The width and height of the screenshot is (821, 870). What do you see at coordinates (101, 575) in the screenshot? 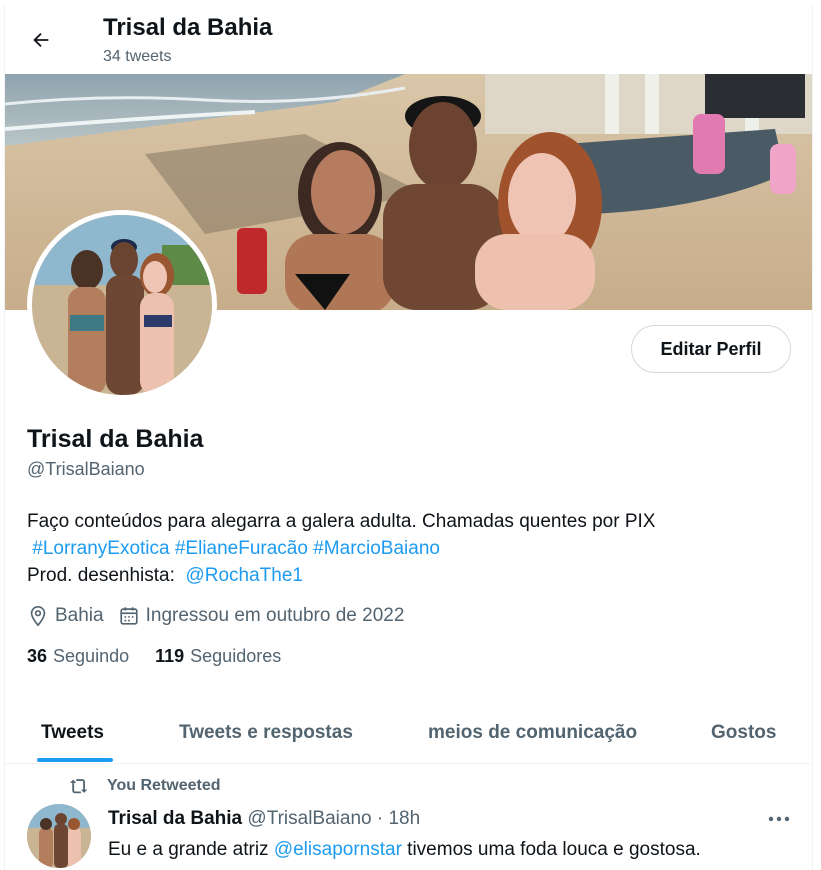
I see `bio-credit-label: Prod. desenhista:` at bounding box center [101, 575].